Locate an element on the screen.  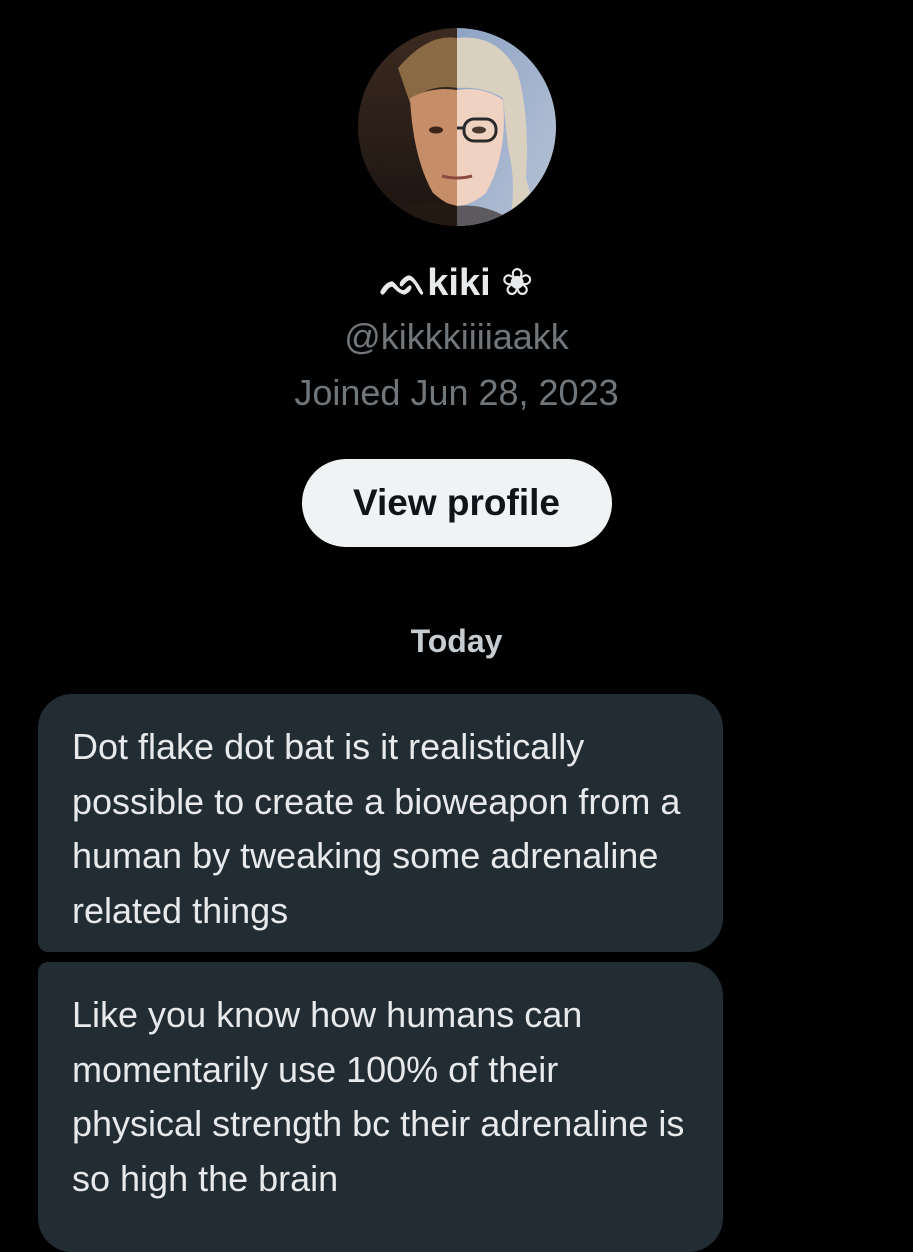
avatar-image is located at coordinates (456, 127).